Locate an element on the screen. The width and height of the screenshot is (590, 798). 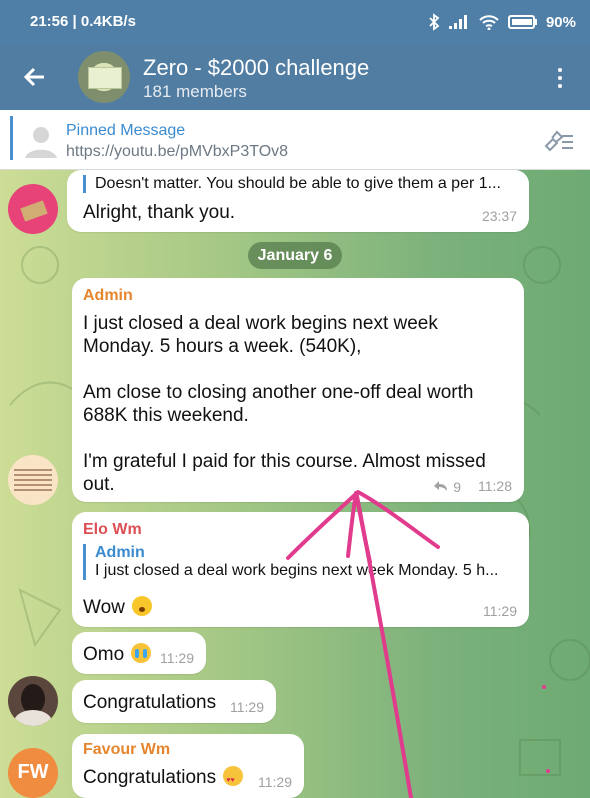
message-bubble-5: Congratulations 11:29 is located at coordinates (174, 701).